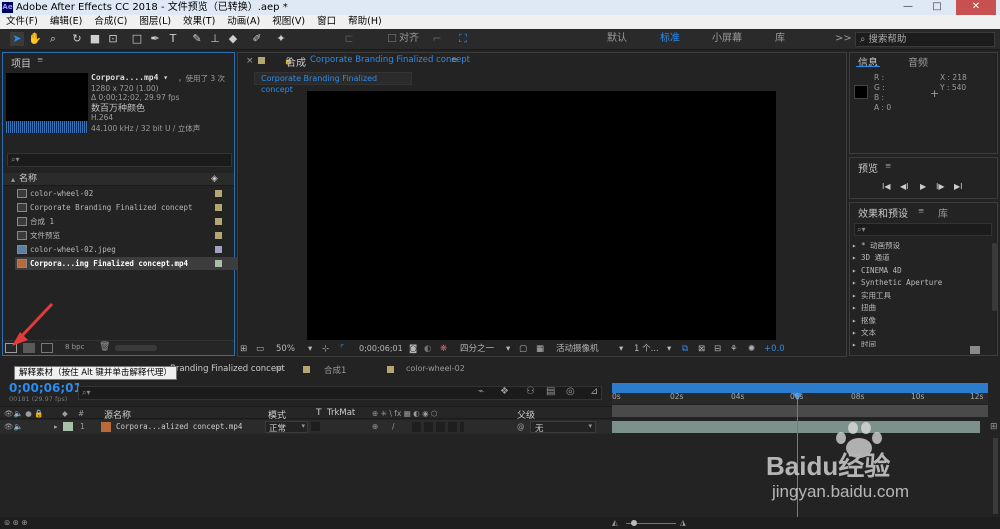 Image resolution: width=1000 pixels, height=529 pixels. What do you see at coordinates (727, 39) in the screenshot?
I see `workspace-small-screen: 小屏幕` at bounding box center [727, 39].